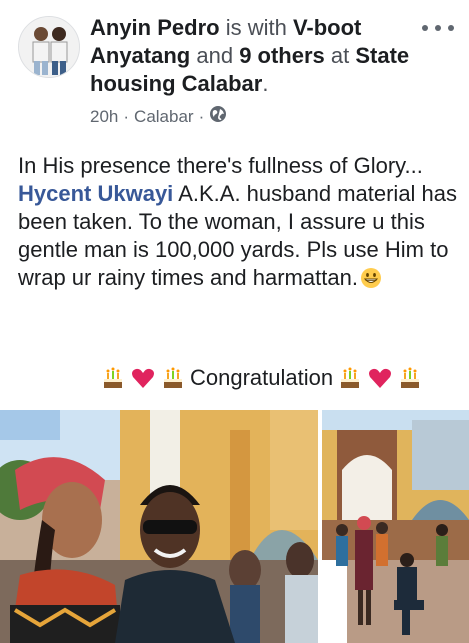 The height and width of the screenshot is (643, 469). I want to click on more-options-button, so click(438, 28).